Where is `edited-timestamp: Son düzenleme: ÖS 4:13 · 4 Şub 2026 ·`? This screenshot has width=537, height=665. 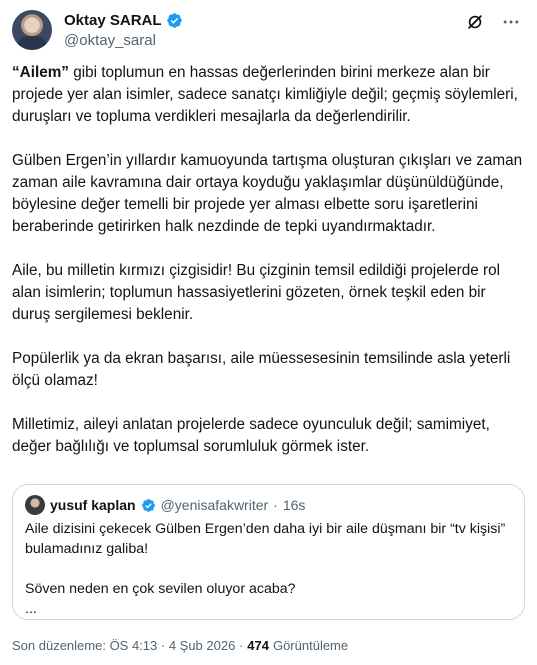
edited-timestamp: Son düzenleme: ÖS 4:13 · 4 Şub 2026 · is located at coordinates (127, 645).